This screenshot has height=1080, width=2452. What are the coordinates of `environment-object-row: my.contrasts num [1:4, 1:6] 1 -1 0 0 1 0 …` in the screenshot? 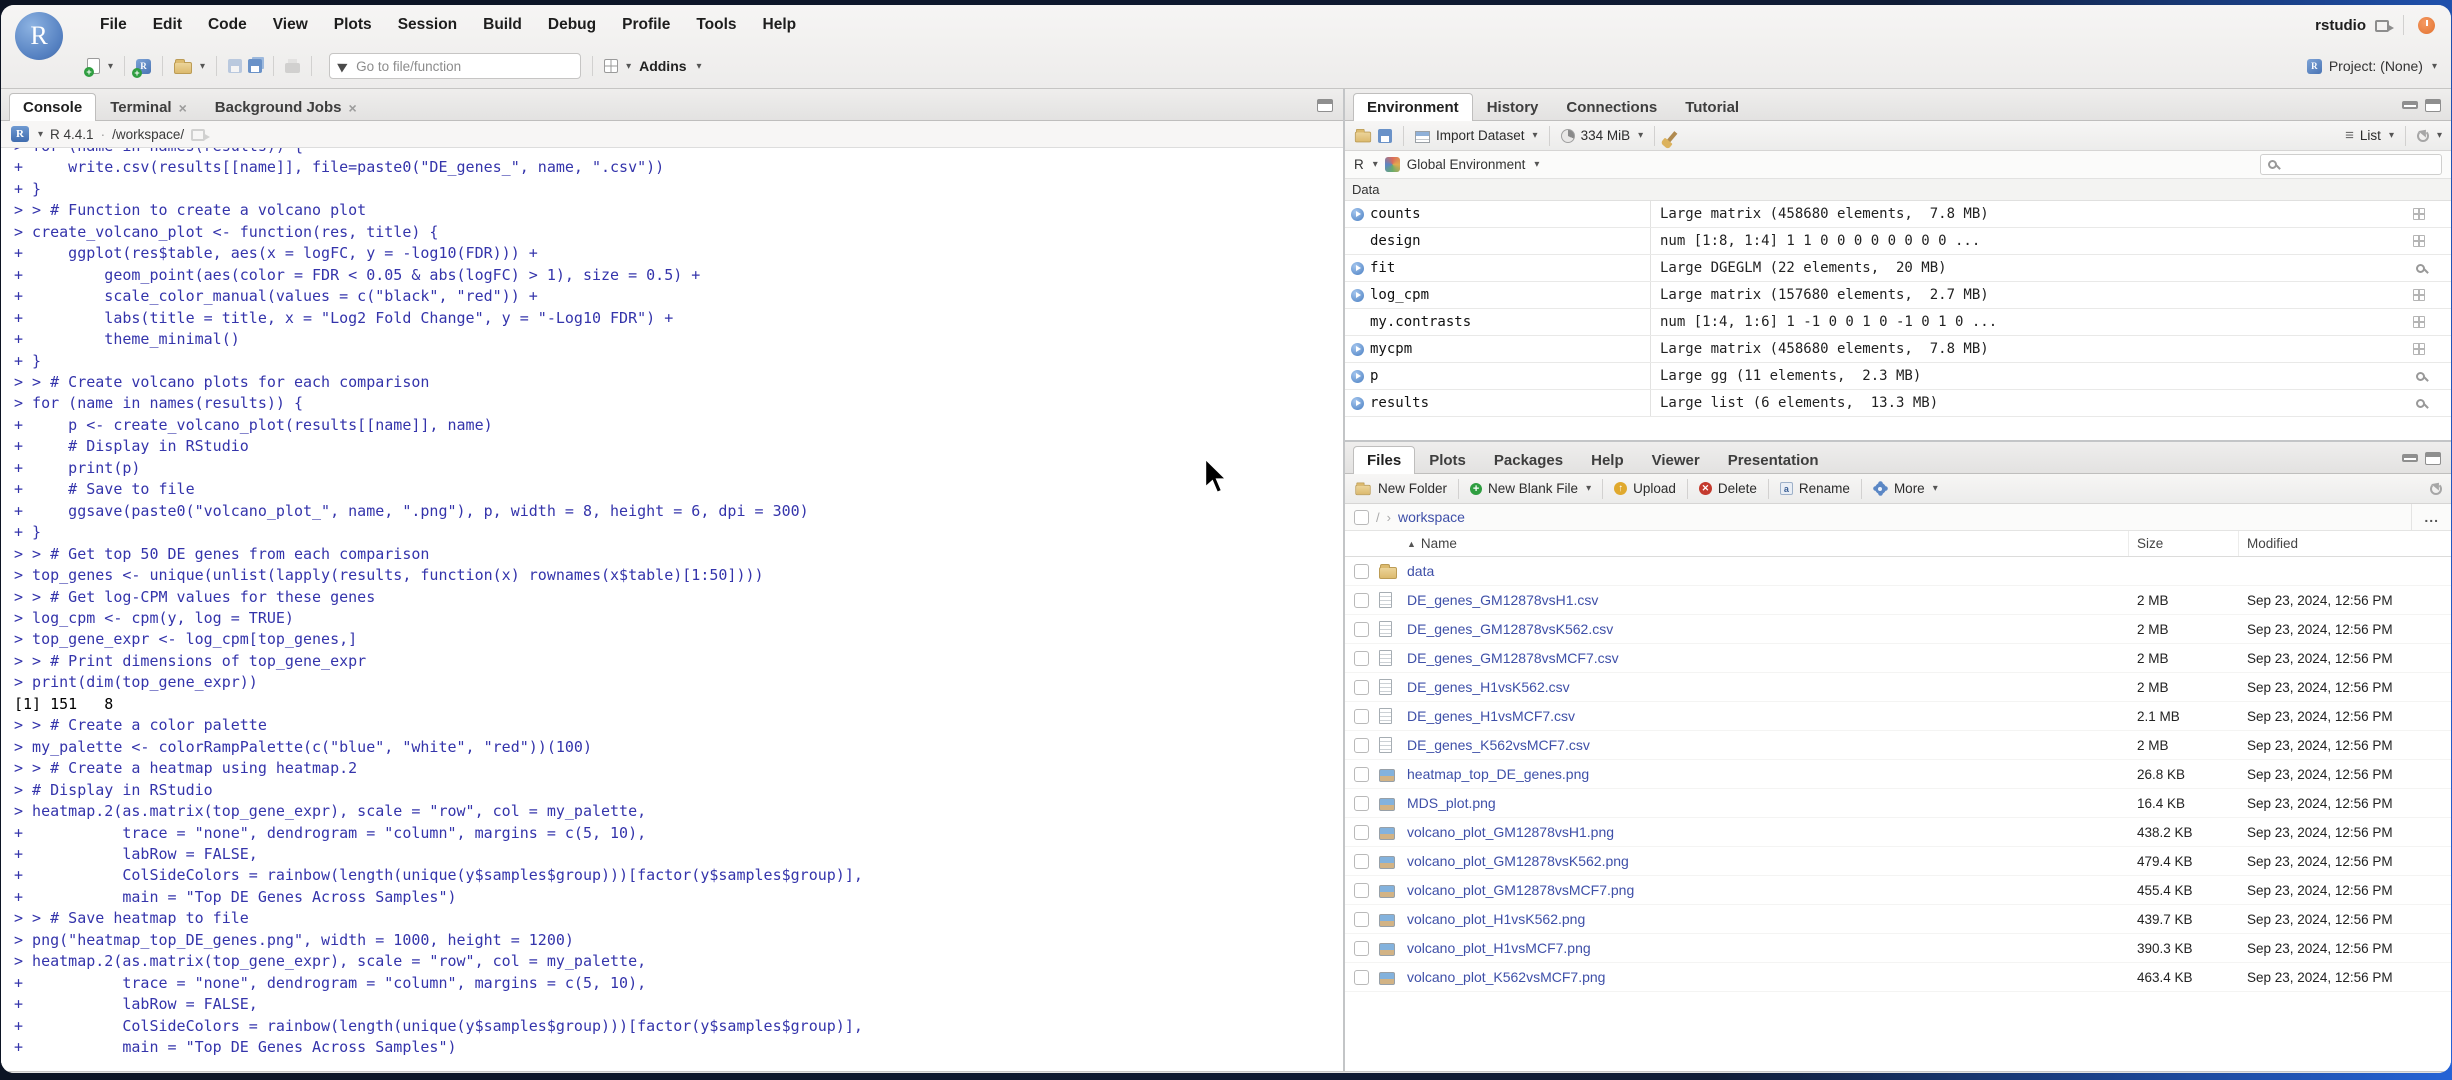 It's located at (1898, 322).